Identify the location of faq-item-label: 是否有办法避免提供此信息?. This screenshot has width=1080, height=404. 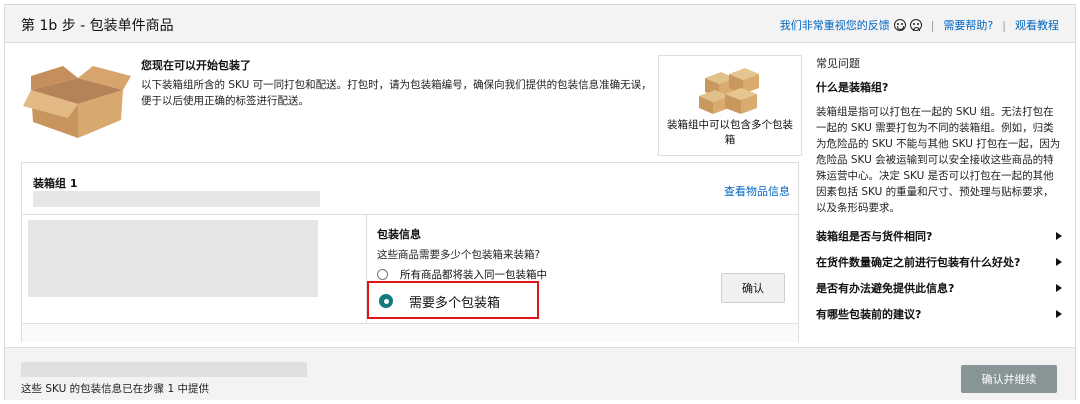
(885, 288).